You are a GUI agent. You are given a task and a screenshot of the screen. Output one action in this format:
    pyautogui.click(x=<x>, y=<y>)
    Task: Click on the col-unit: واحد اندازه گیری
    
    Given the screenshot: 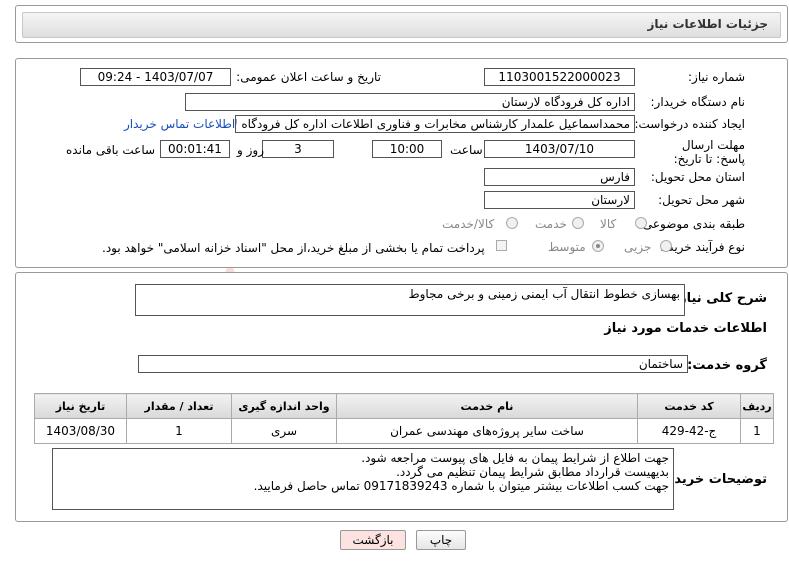 What is the action you would take?
    pyautogui.click(x=284, y=406)
    